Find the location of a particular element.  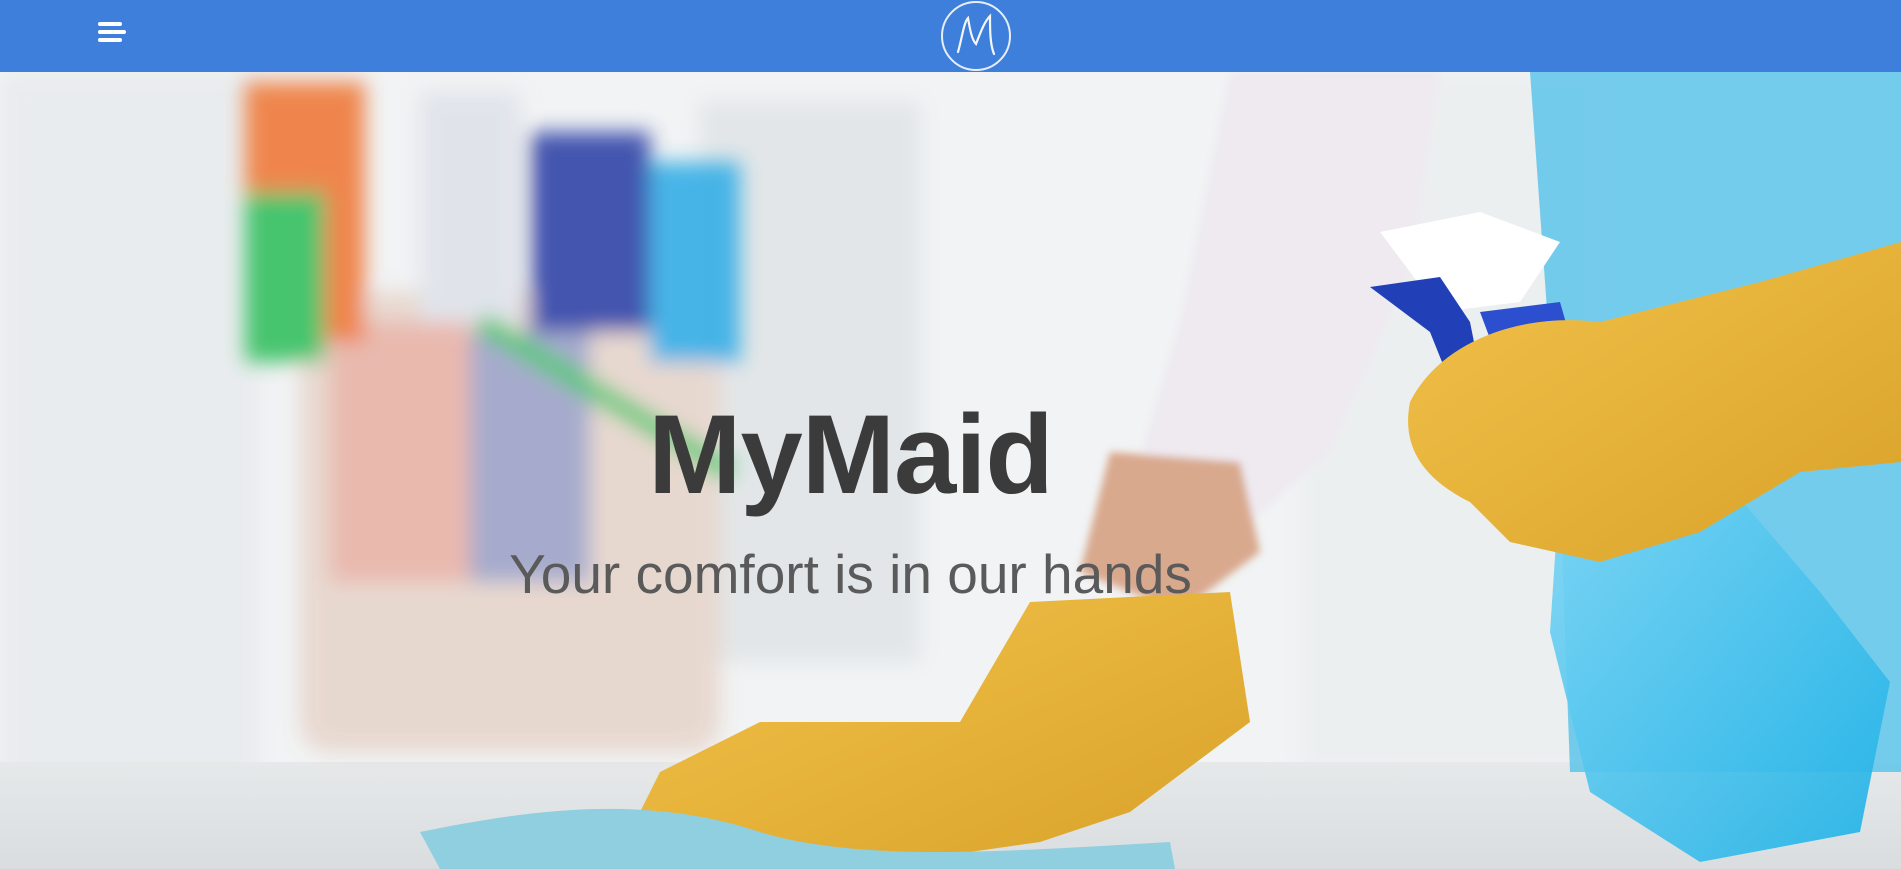

hero-tagline: Your comfort is in our hands is located at coordinates (950, 574).